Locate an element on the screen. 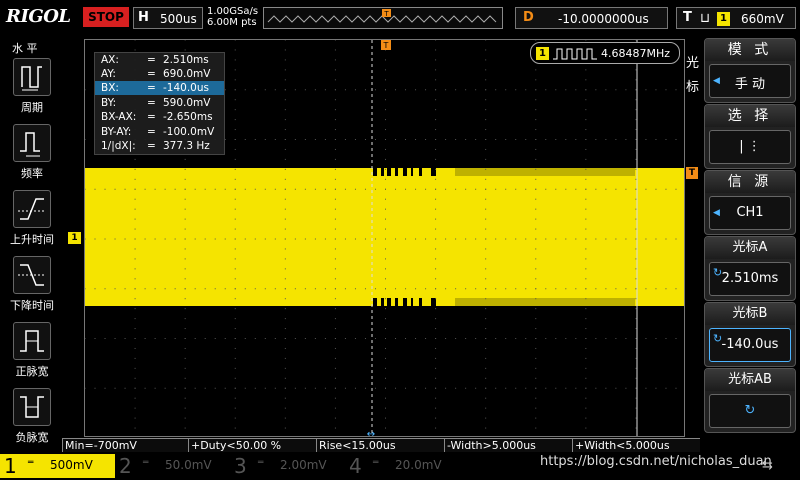  horizontal-timebase: H 500us is located at coordinates (168, 18).